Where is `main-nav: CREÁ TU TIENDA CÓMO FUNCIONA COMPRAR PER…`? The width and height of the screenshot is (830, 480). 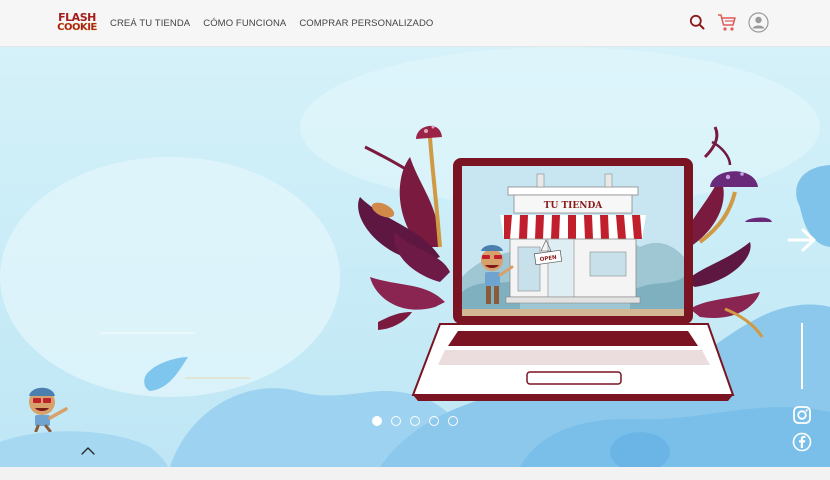 main-nav: CREÁ TU TIENDA CÓMO FUNCIONA COMPRAR PER… is located at coordinates (271, 23).